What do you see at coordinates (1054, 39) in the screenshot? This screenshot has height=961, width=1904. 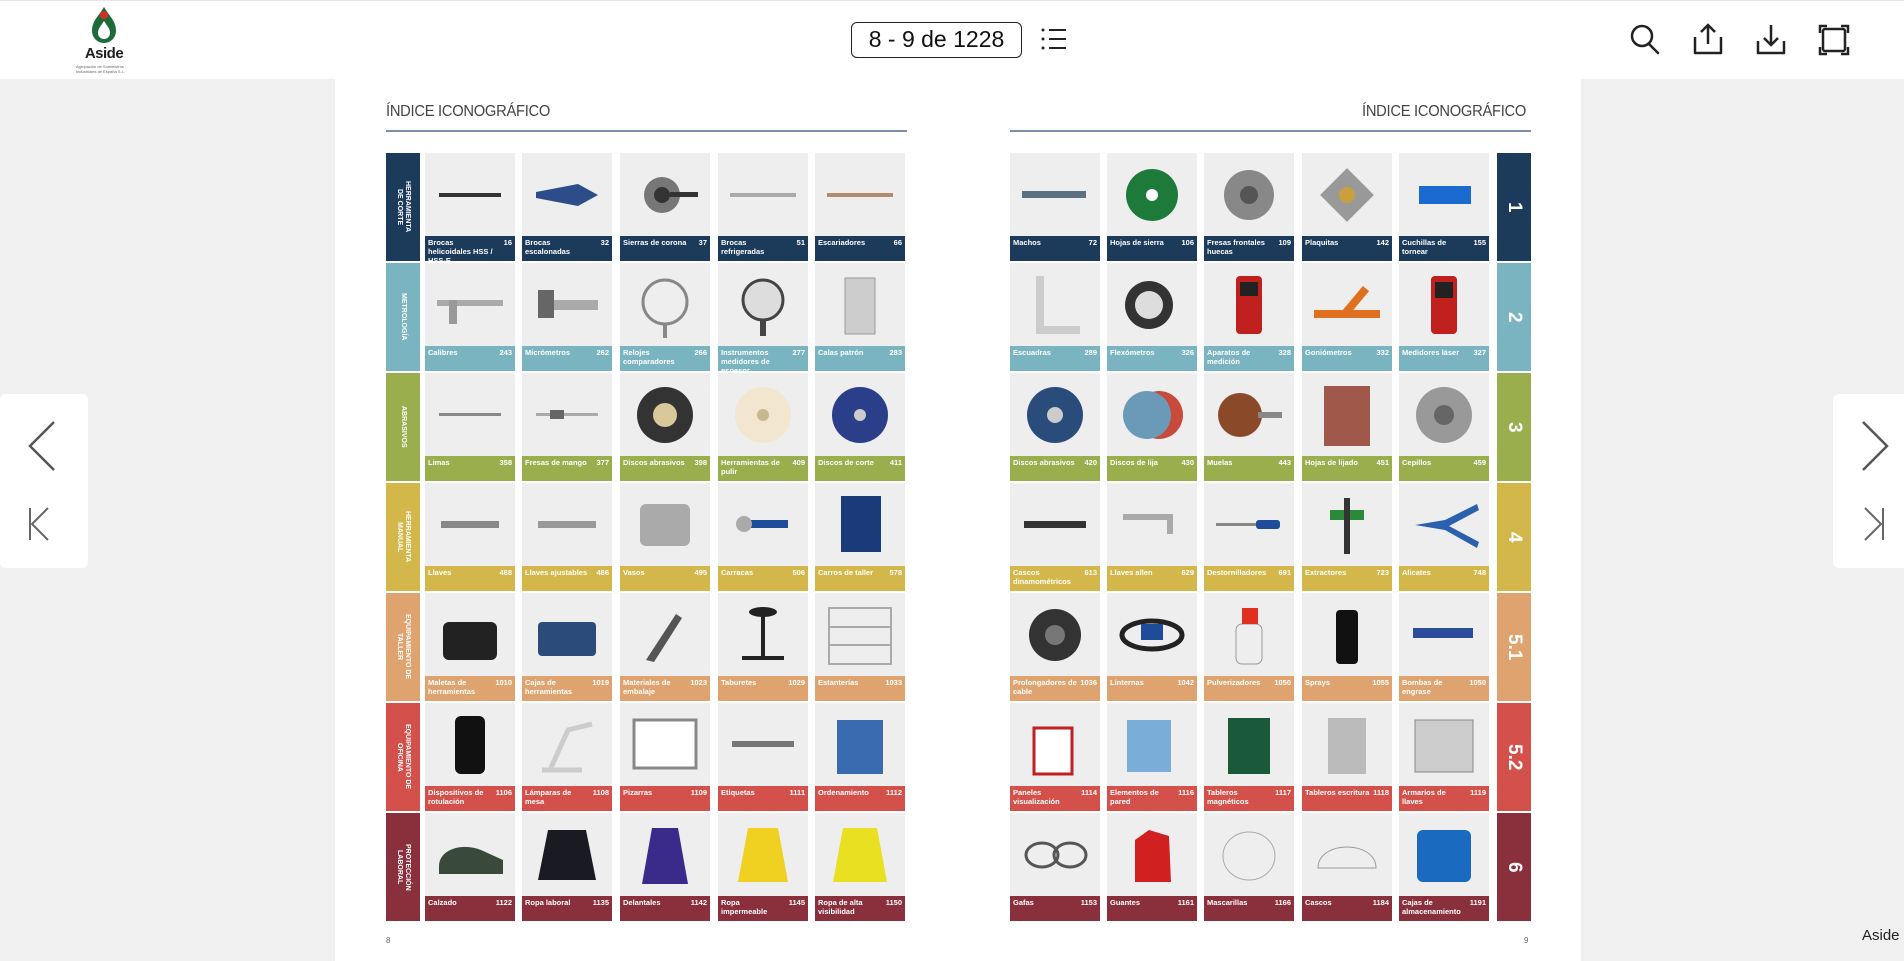 I see `table-of-contents-icon` at bounding box center [1054, 39].